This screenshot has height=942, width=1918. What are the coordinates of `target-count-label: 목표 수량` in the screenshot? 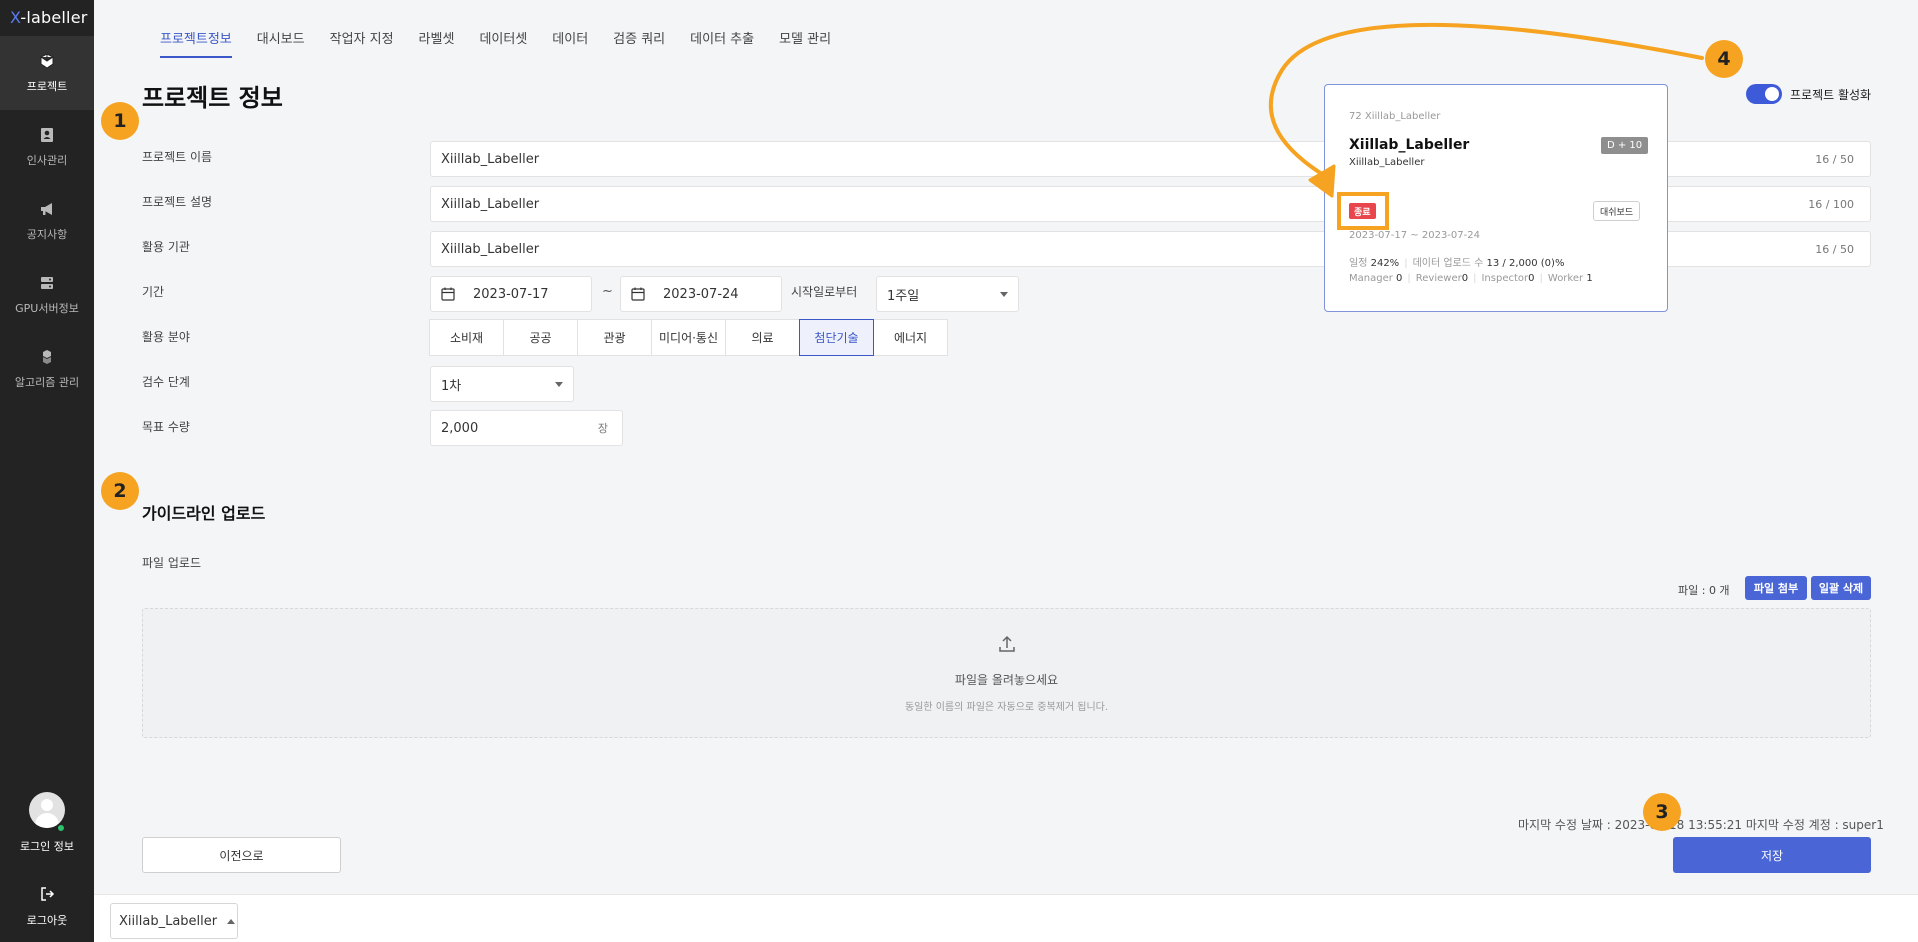 It's located at (166, 427).